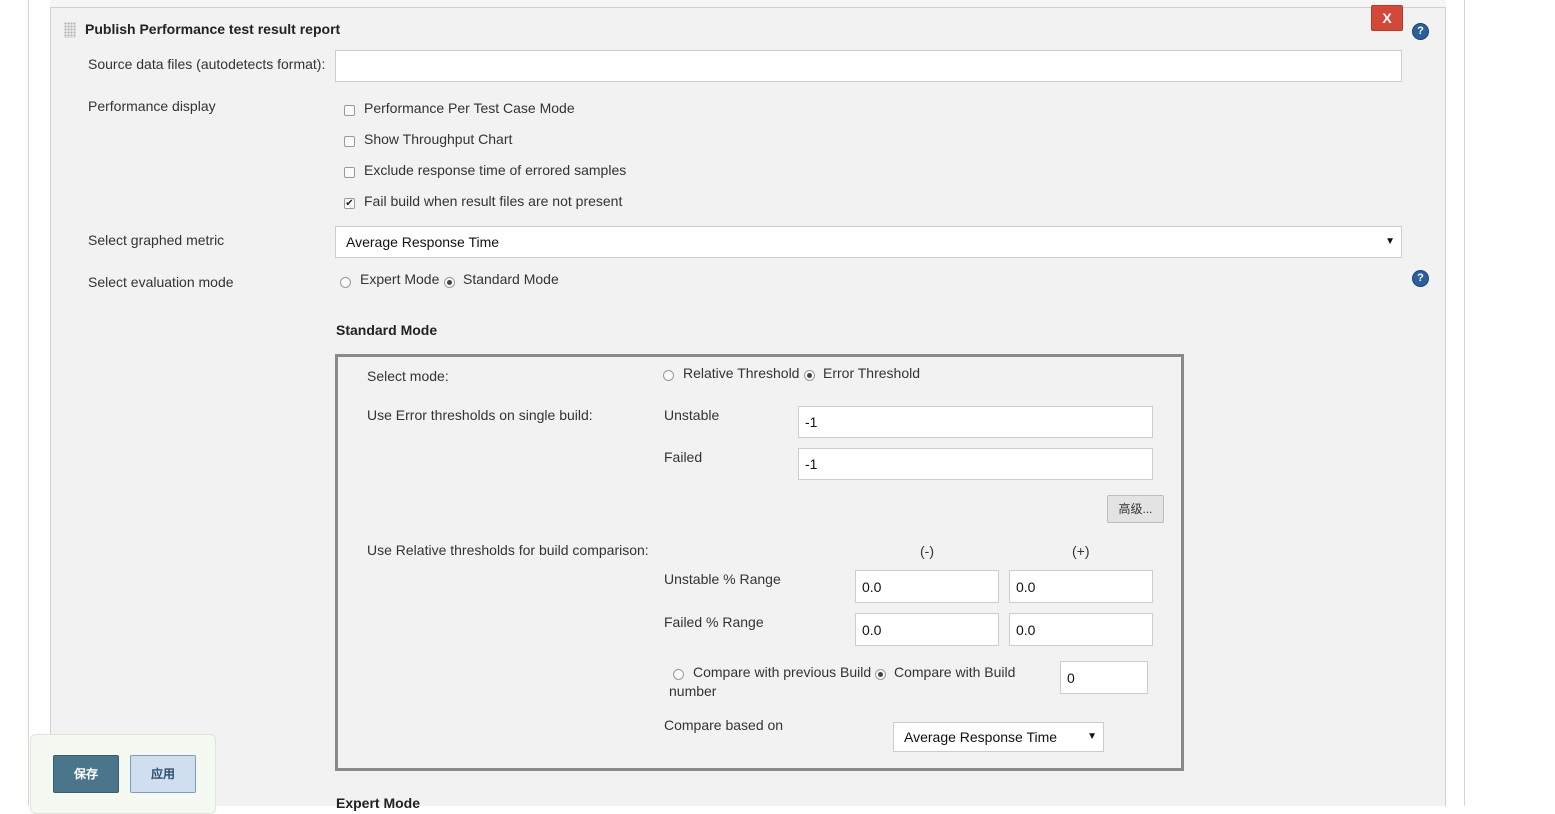 This screenshot has height=814, width=1555. Describe the element at coordinates (349, 141) in the screenshot. I see `show-throughput-chart-checkbox` at that location.